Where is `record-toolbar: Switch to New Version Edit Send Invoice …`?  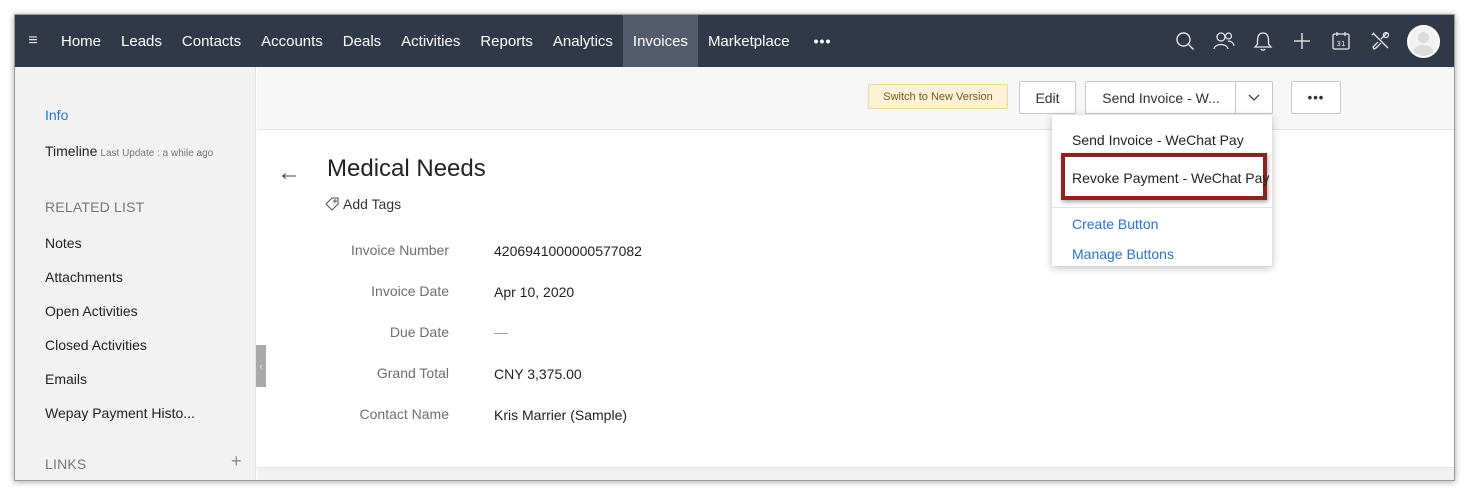
record-toolbar: Switch to New Version Edit Send Invoice … is located at coordinates (855, 98).